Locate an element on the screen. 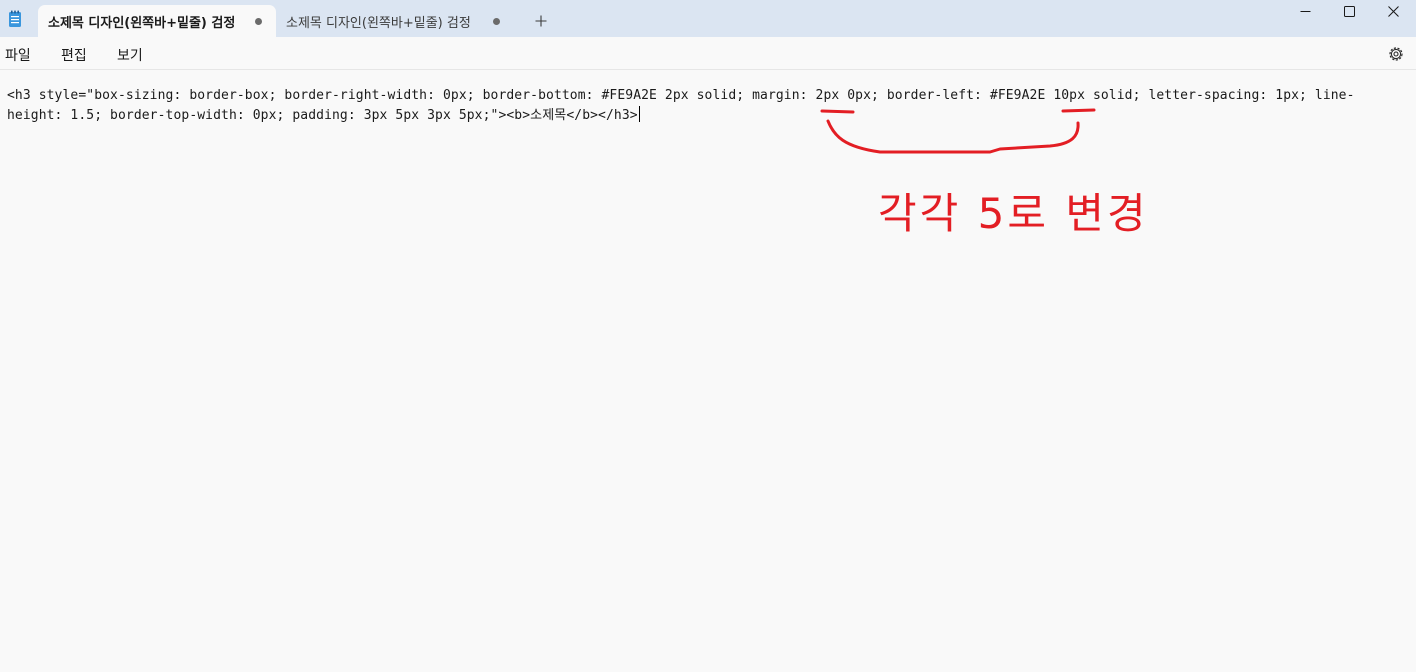 The width and height of the screenshot is (1416, 672). text-caret is located at coordinates (639, 114).